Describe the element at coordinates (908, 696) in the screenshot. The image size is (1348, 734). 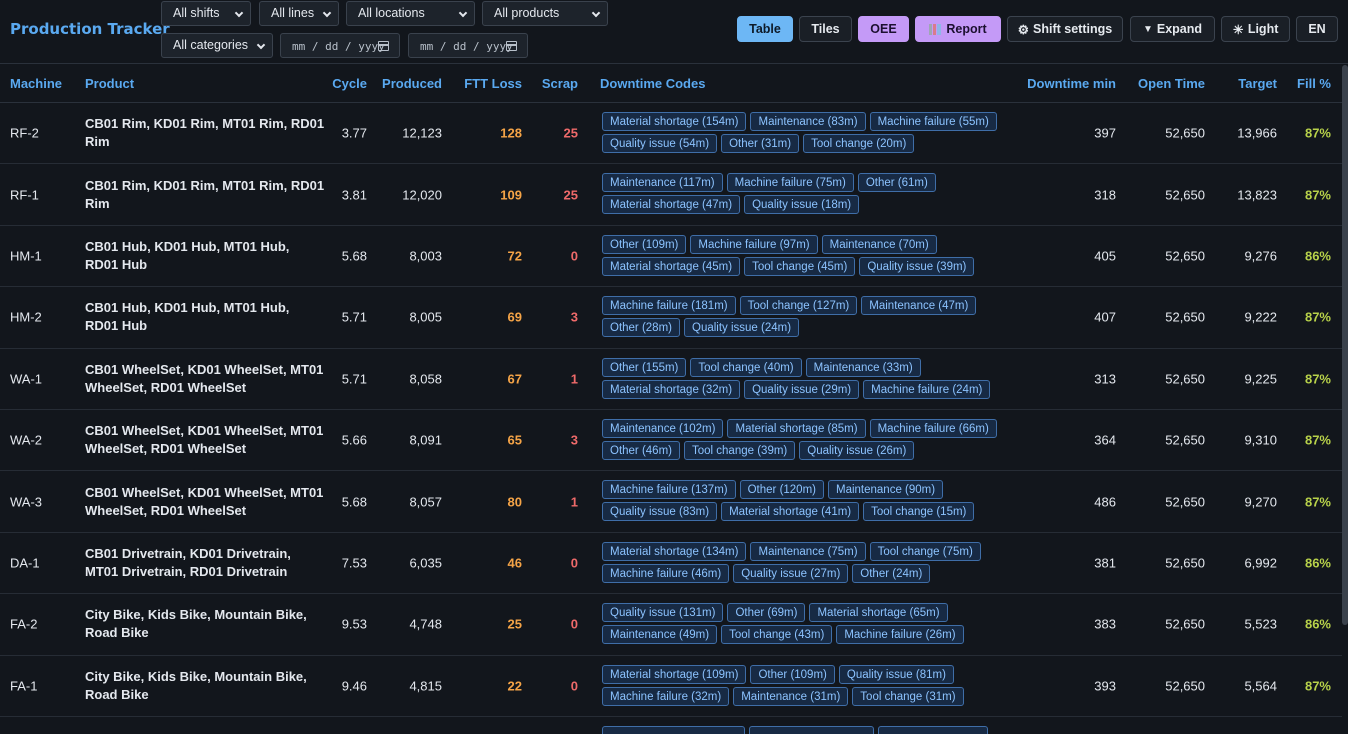
I see `downtime-code-tag: Tool change (31m)` at that location.